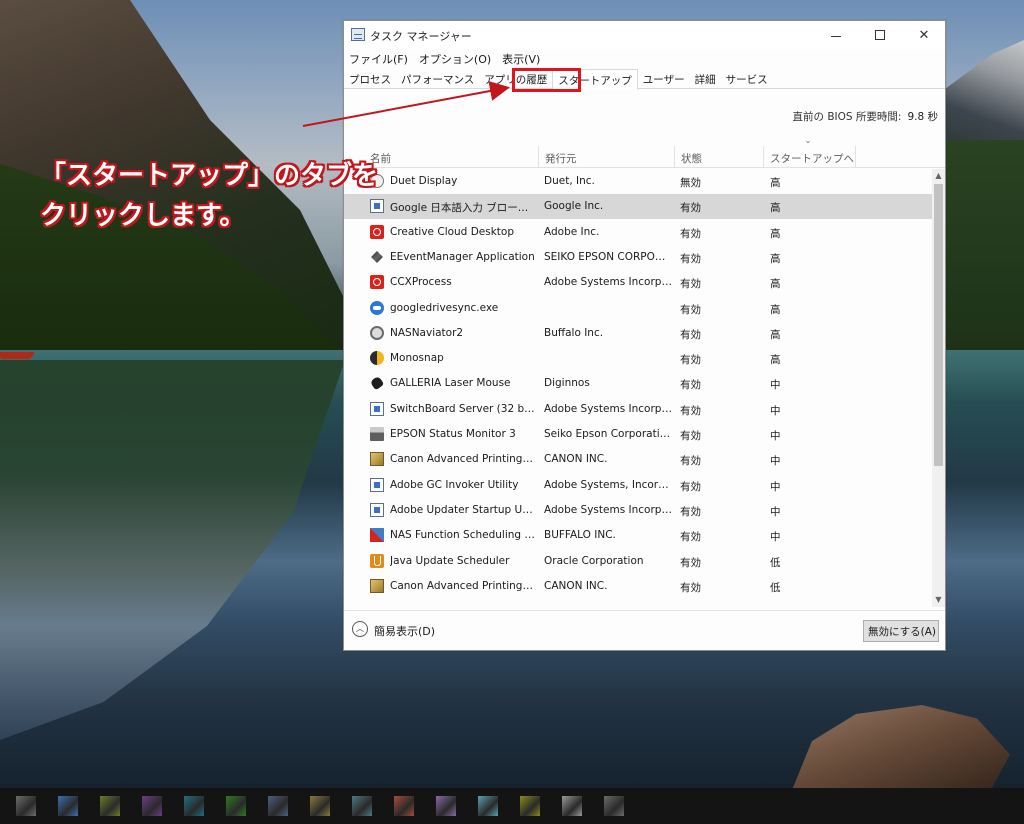  Describe the element at coordinates (451, 157) in the screenshot. I see `column-header-name: 名前` at that location.